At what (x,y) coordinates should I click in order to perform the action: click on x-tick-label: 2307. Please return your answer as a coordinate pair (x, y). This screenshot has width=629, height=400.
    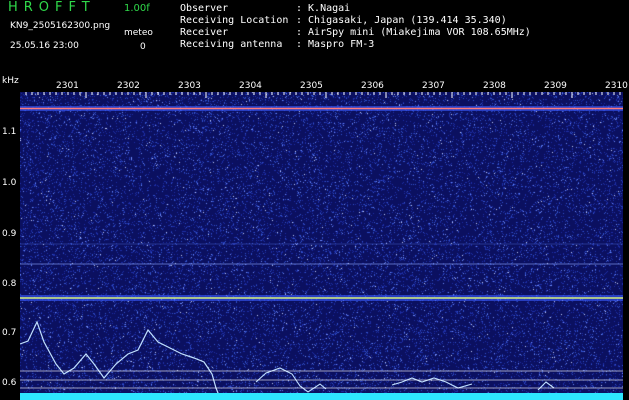
    Looking at the image, I should click on (433, 86).